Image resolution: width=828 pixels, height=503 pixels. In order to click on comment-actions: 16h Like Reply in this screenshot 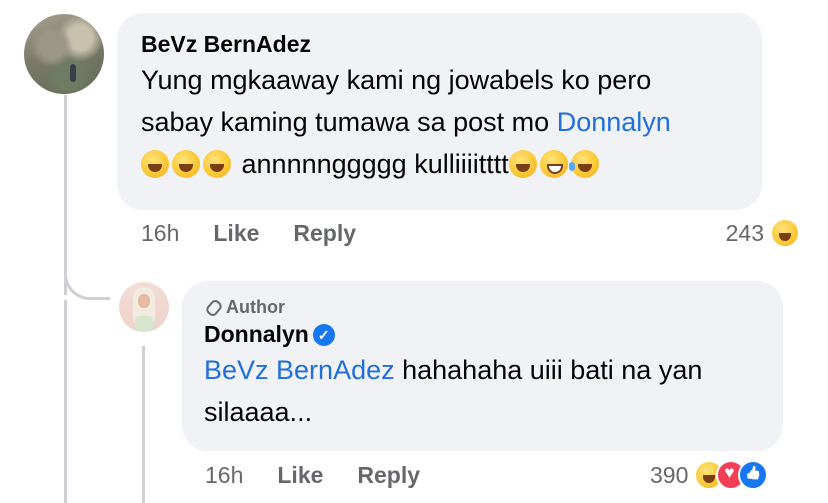, I will do `click(248, 233)`.